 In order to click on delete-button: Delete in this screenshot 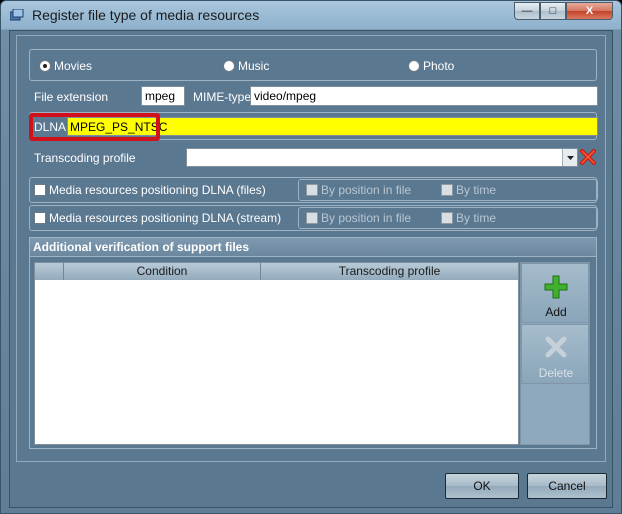, I will do `click(555, 354)`.